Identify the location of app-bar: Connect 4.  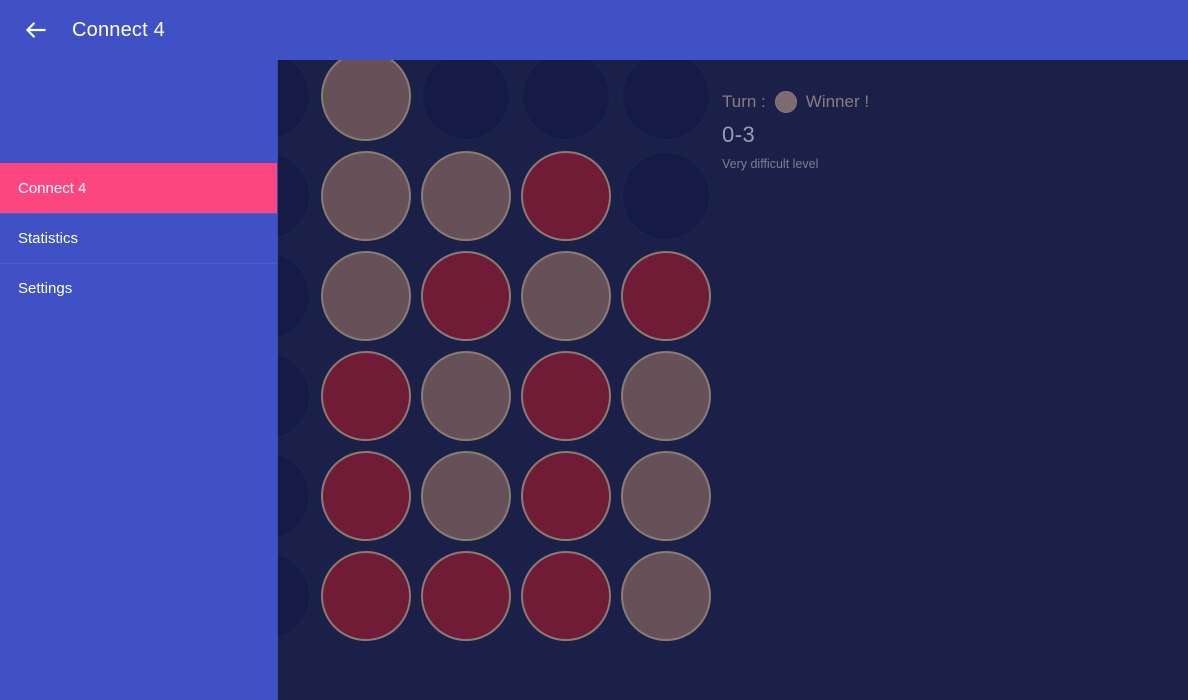
(594, 30).